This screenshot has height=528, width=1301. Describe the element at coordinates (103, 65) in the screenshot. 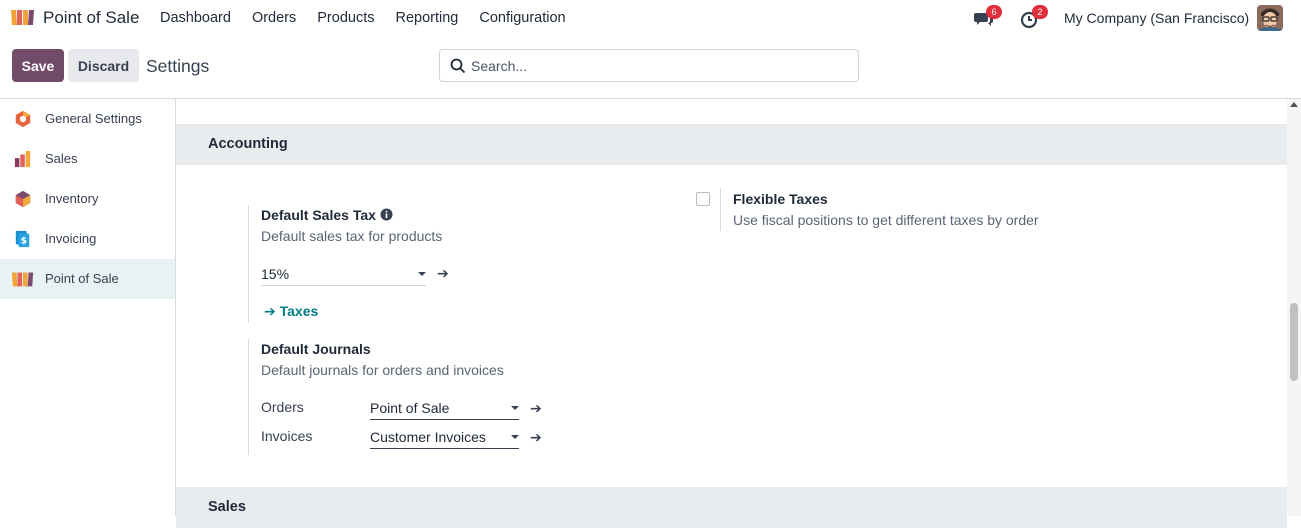

I see `discard-button: Discard` at that location.